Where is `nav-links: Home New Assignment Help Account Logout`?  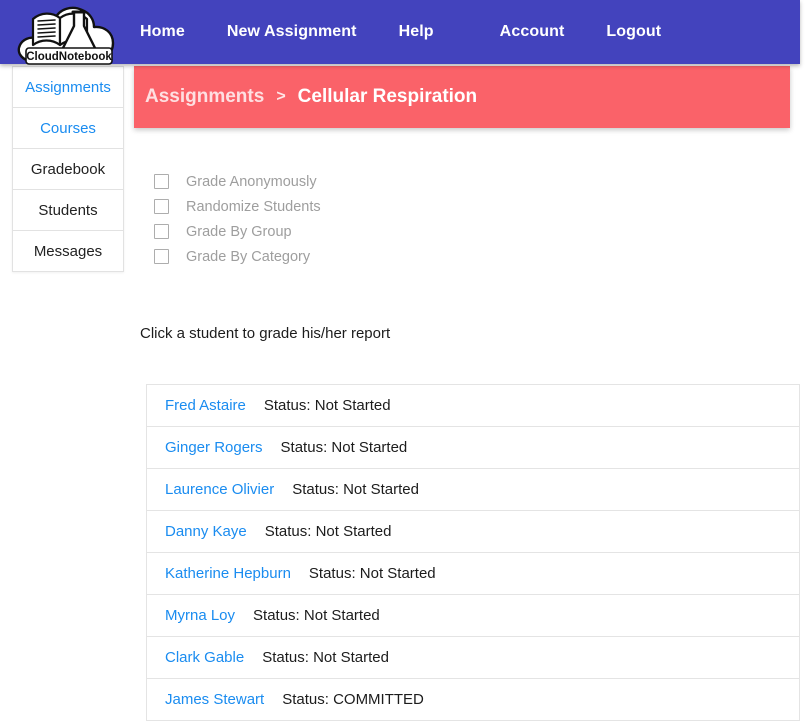
nav-links: Home New Assignment Help Account Logout is located at coordinates (400, 32).